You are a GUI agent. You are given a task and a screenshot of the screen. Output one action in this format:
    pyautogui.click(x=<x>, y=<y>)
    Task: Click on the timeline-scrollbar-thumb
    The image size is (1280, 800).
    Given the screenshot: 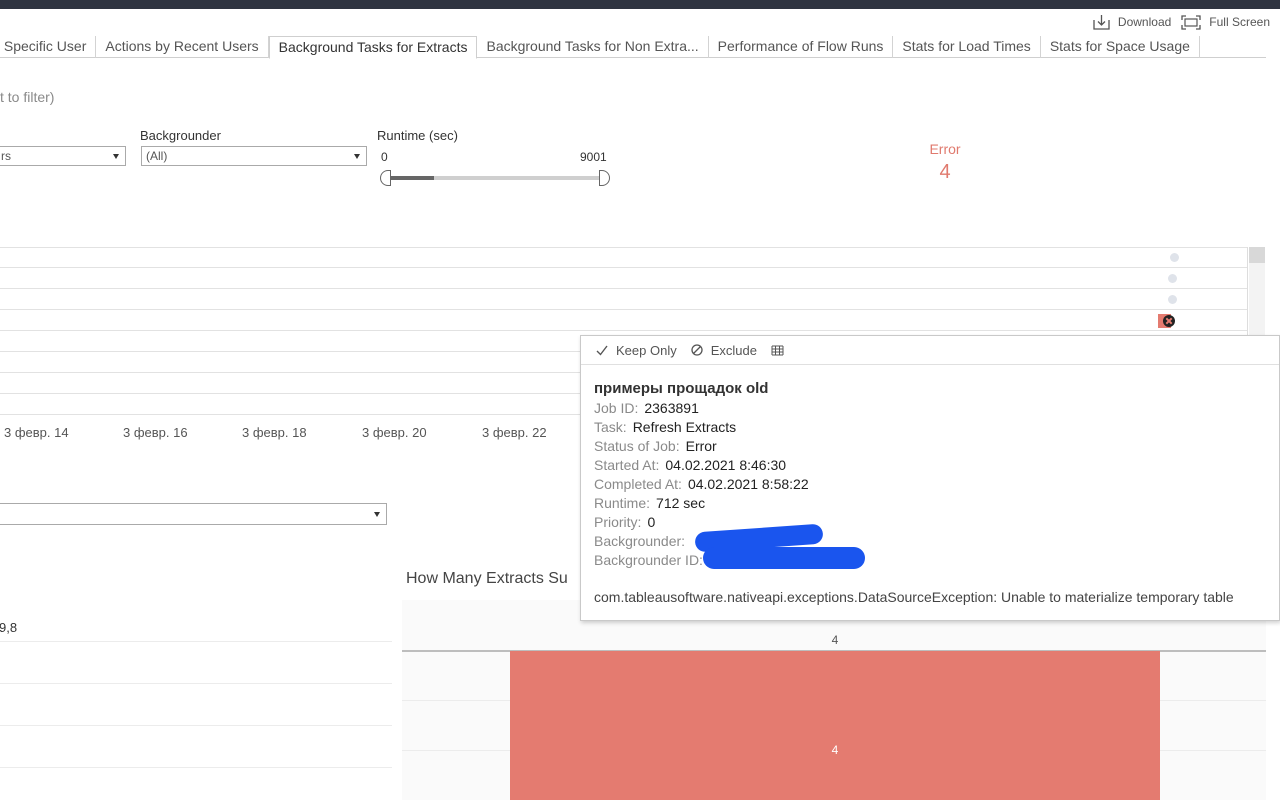 What is the action you would take?
    pyautogui.click(x=1257, y=255)
    